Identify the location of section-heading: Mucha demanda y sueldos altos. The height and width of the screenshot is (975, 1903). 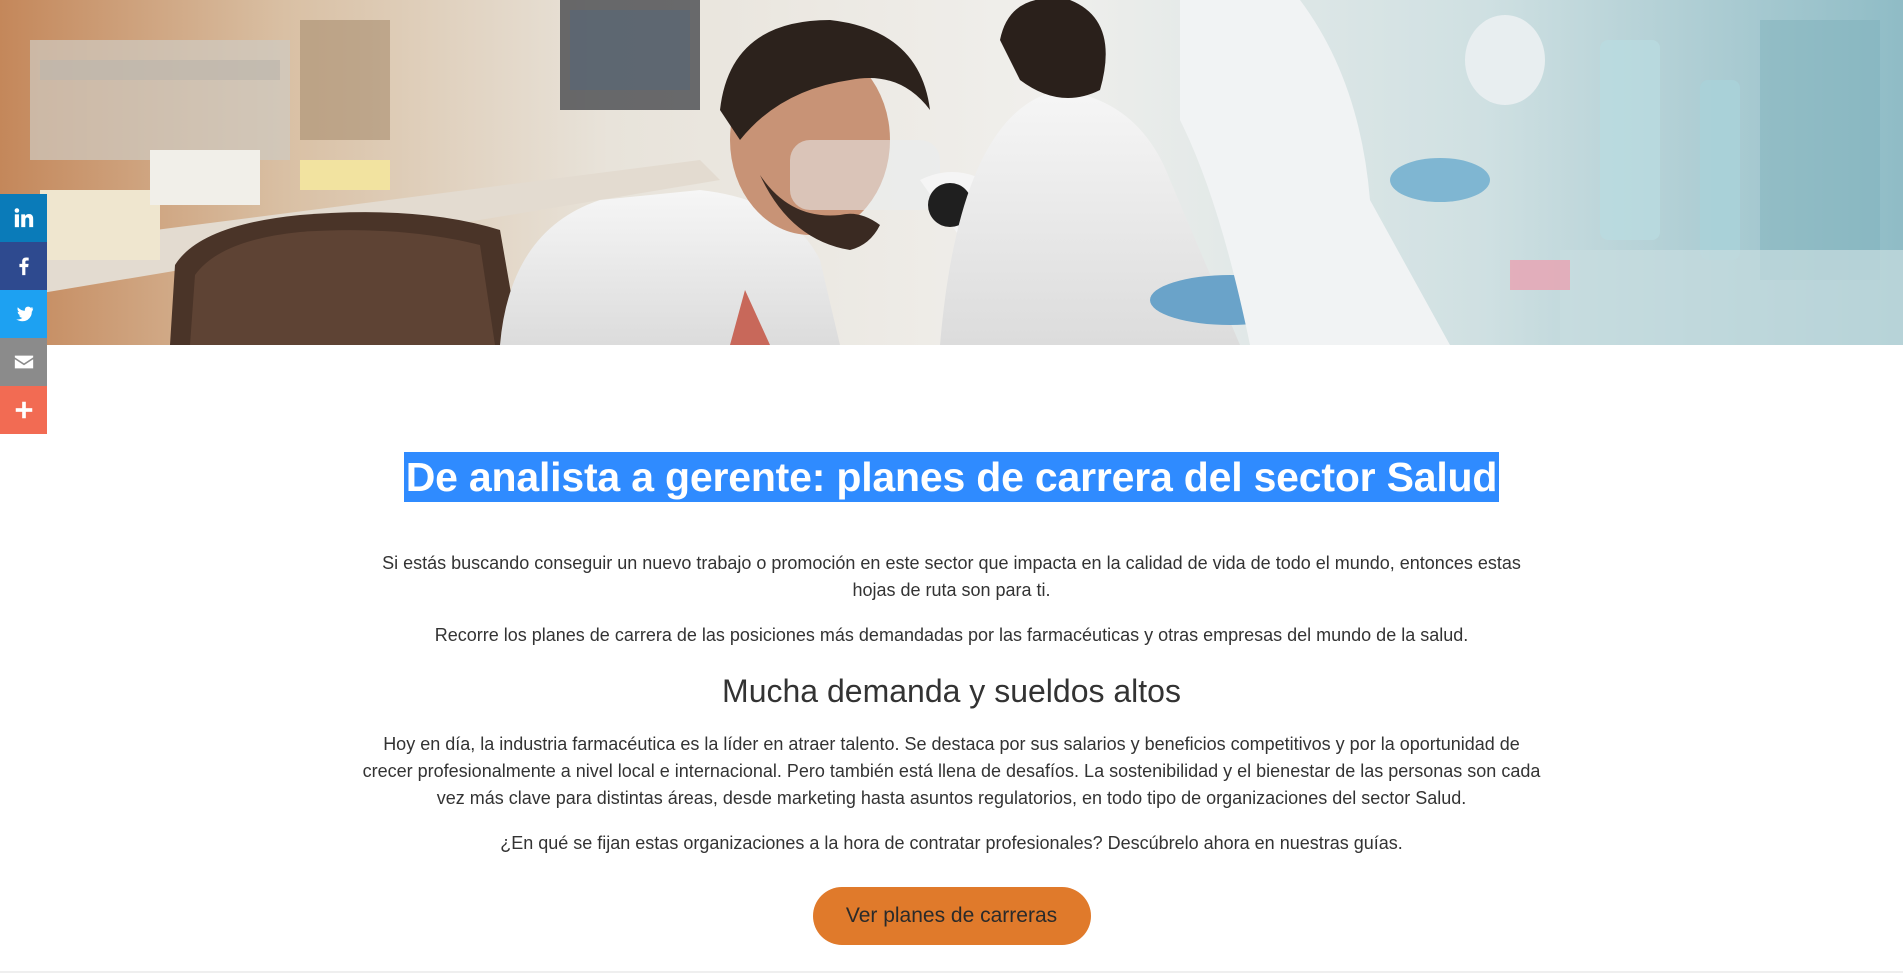
(951, 691).